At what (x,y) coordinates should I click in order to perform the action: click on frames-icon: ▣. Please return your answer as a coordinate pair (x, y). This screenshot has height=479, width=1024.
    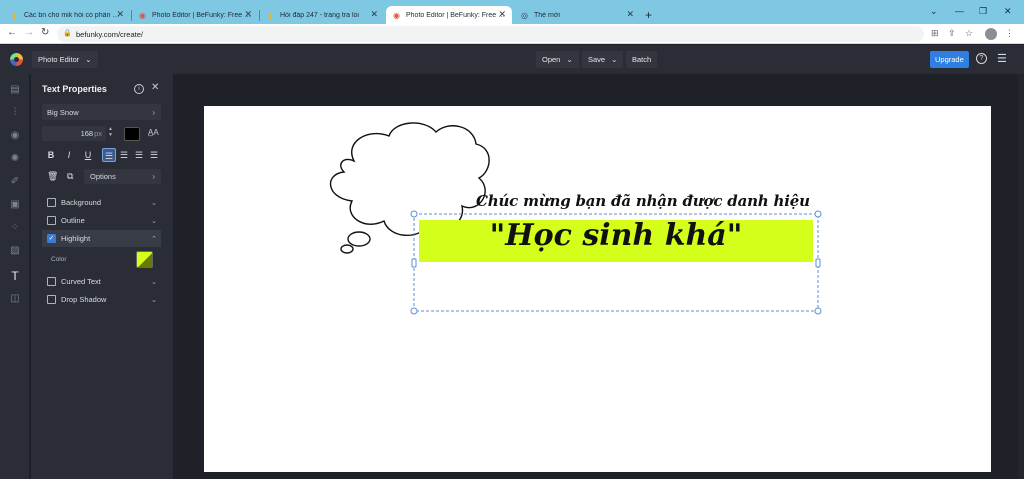
    Looking at the image, I should click on (15, 205).